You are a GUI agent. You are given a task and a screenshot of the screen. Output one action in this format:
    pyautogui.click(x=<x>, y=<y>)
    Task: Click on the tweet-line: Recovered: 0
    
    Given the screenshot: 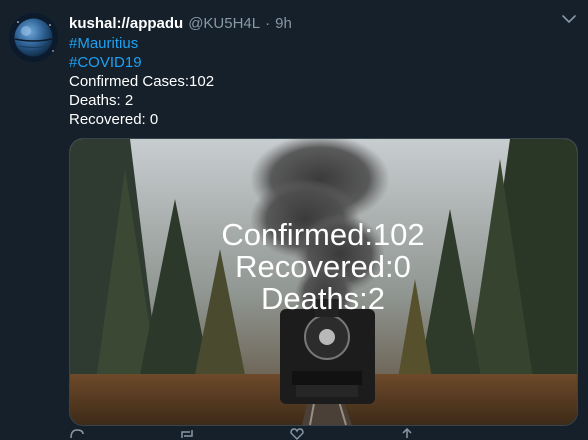 What is the action you would take?
    pyautogui.click(x=114, y=119)
    